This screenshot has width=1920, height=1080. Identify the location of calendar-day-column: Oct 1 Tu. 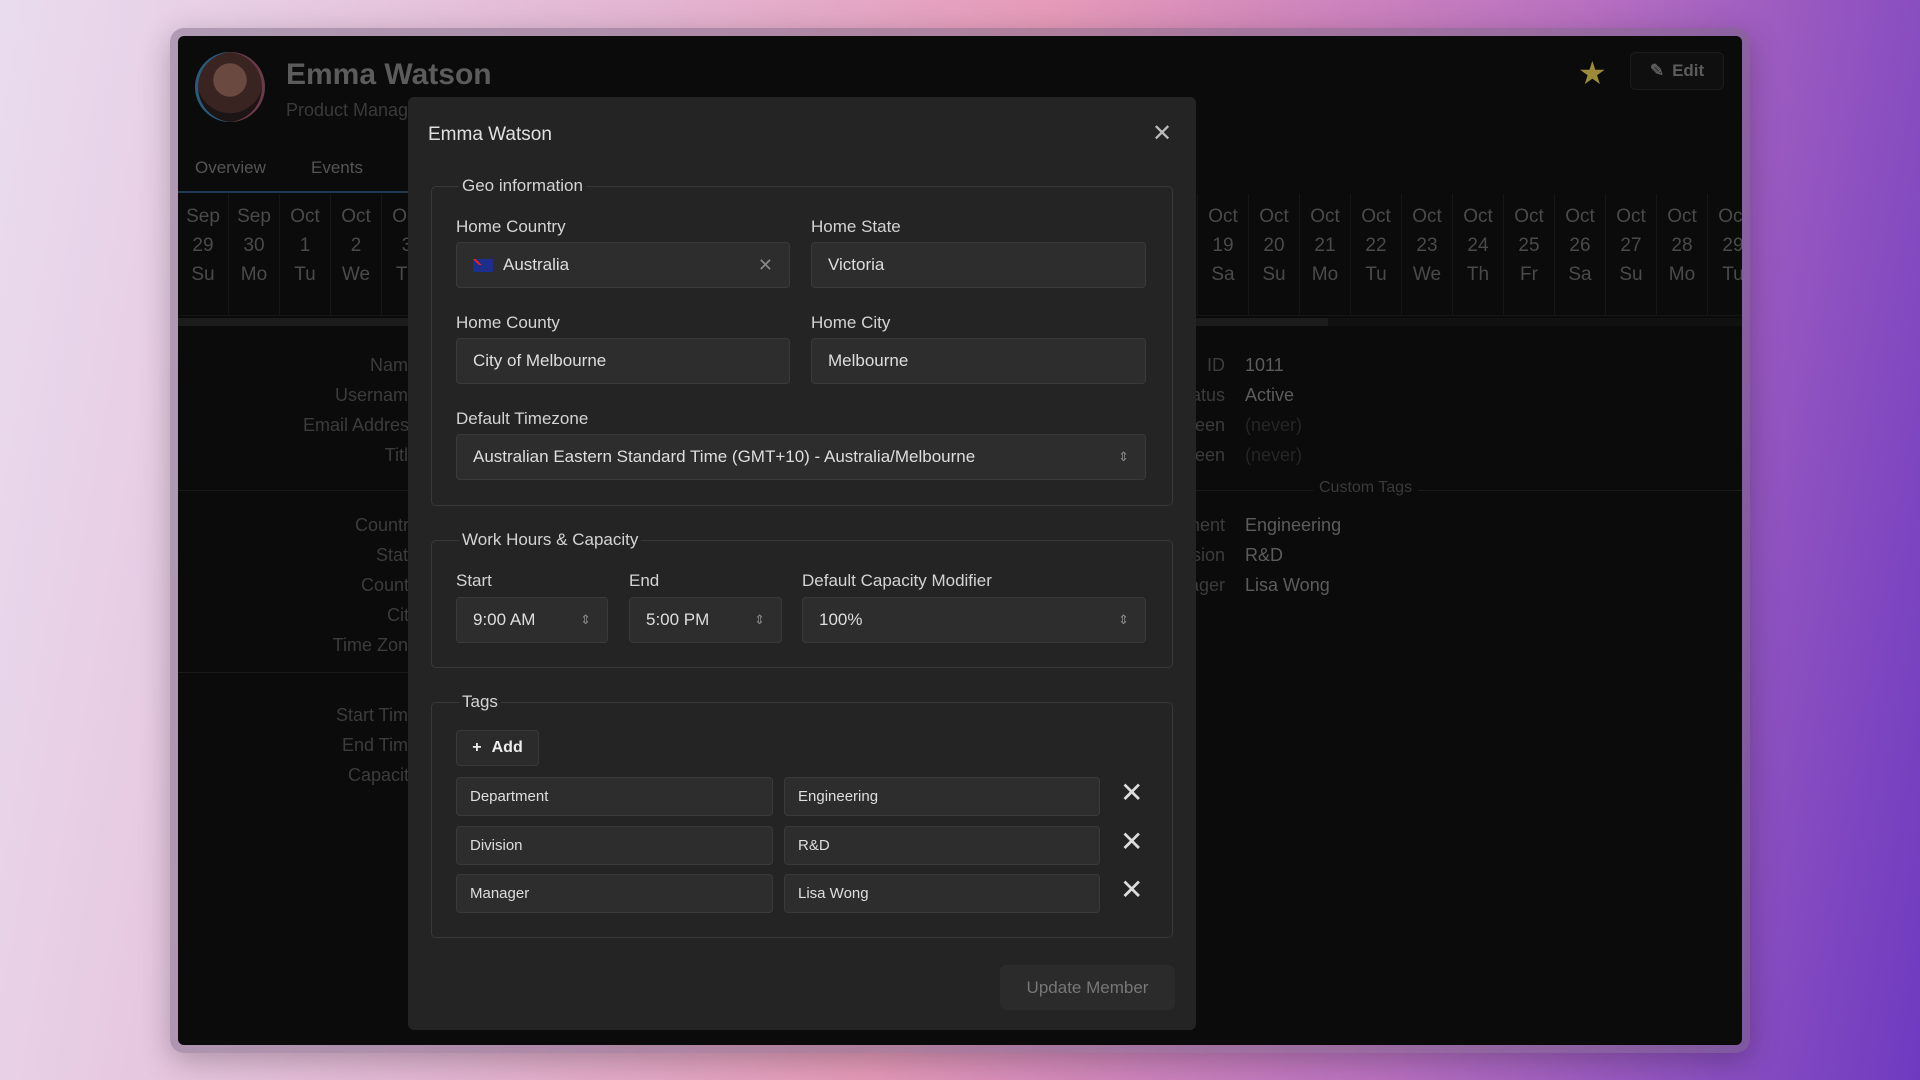
(305, 255).